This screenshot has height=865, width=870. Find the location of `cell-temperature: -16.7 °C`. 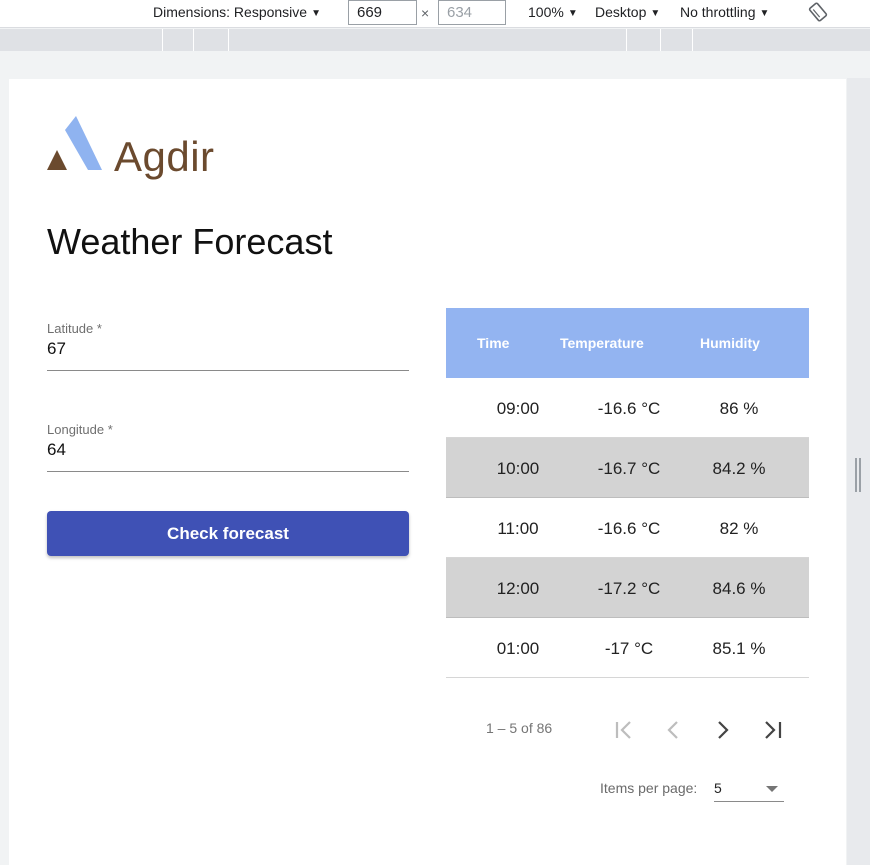

cell-temperature: -16.7 °C is located at coordinates (629, 468).